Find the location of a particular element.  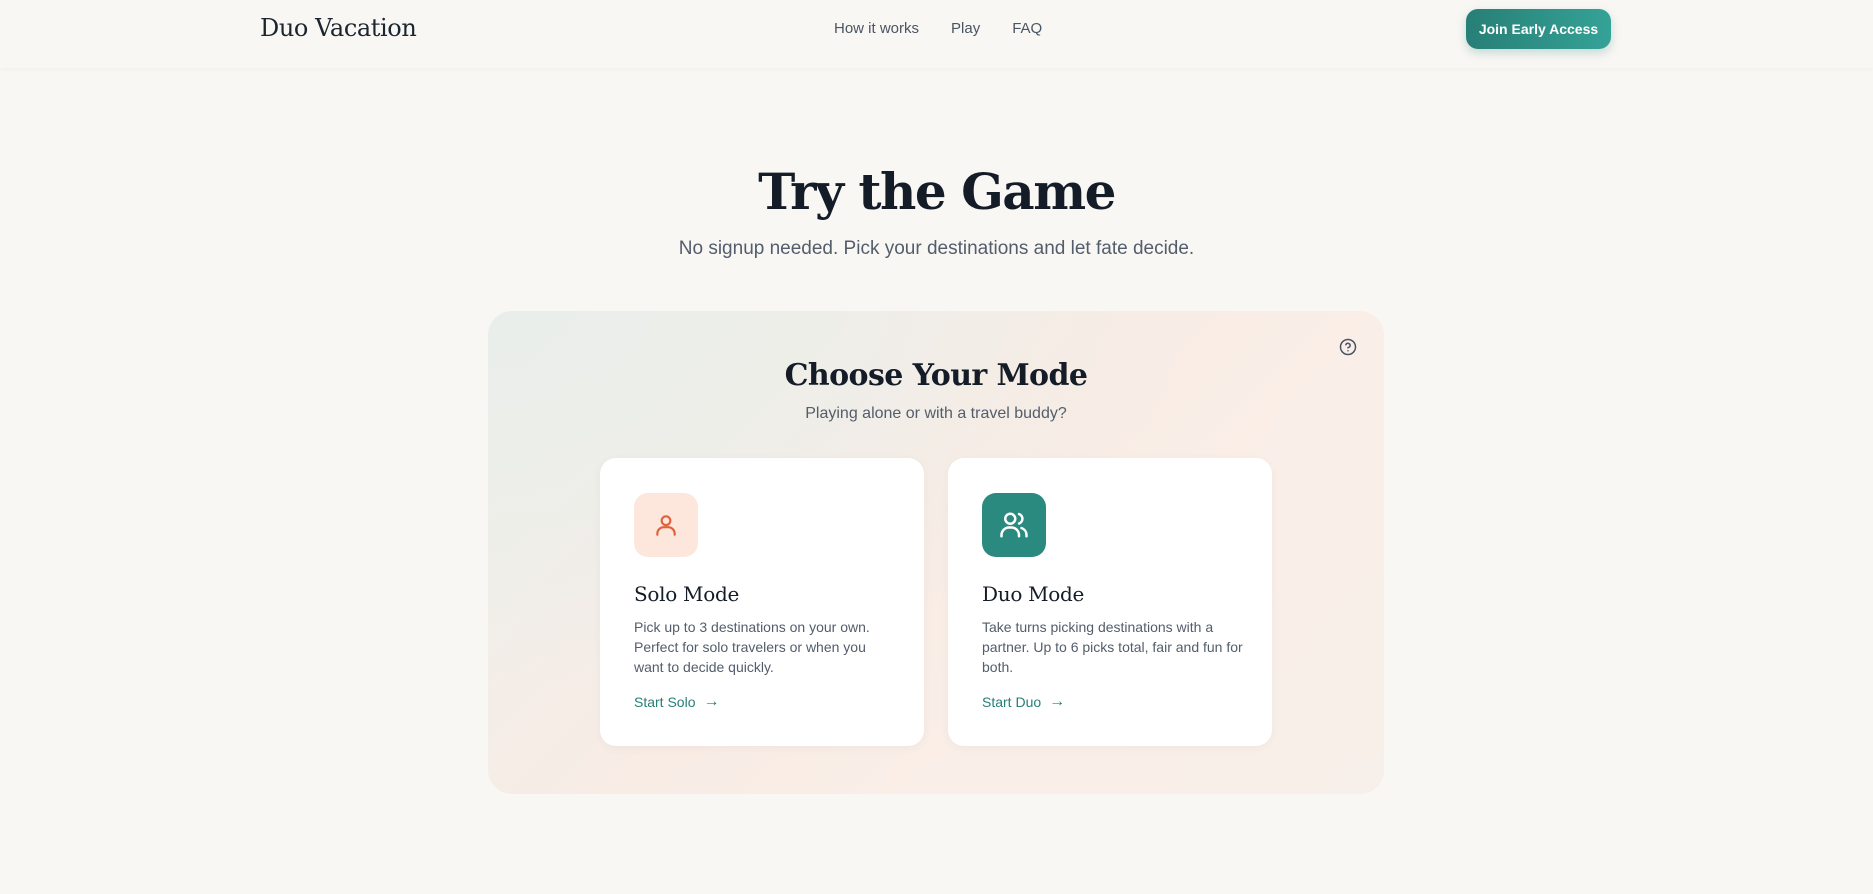

nav-play: Play is located at coordinates (965, 28).